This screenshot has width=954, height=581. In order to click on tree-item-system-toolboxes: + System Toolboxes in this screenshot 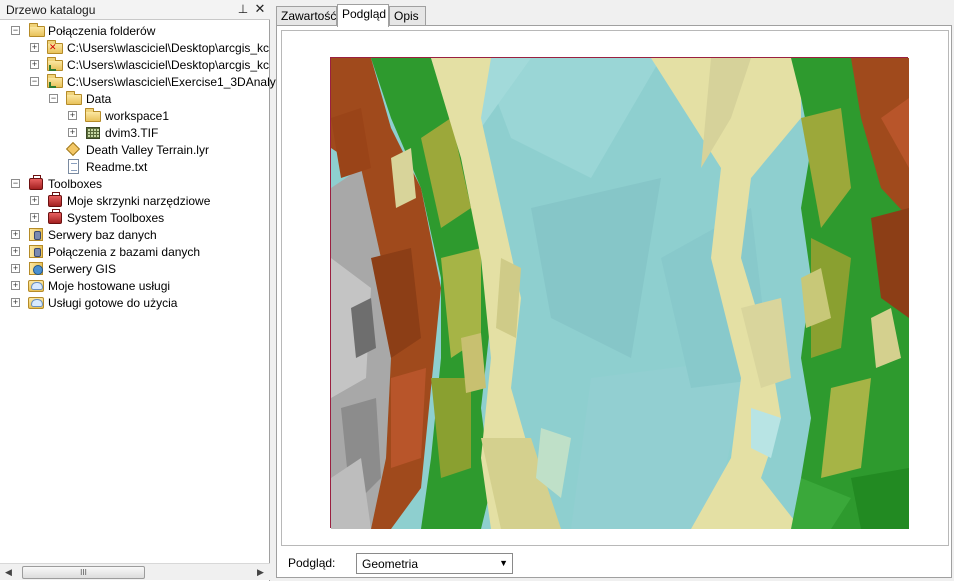, I will do `click(135, 218)`.